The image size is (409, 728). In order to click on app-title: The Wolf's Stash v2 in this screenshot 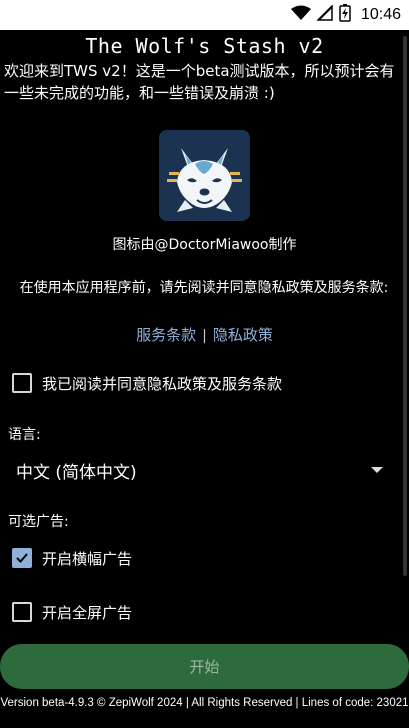, I will do `click(204, 46)`.